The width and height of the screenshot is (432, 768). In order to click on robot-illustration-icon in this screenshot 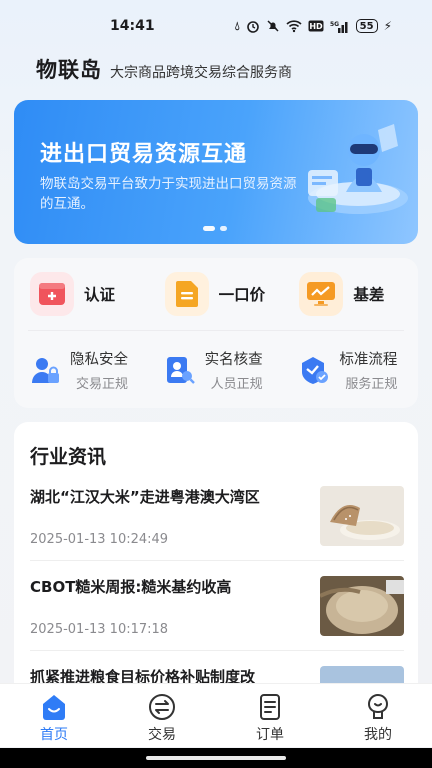, I will do `click(358, 169)`.